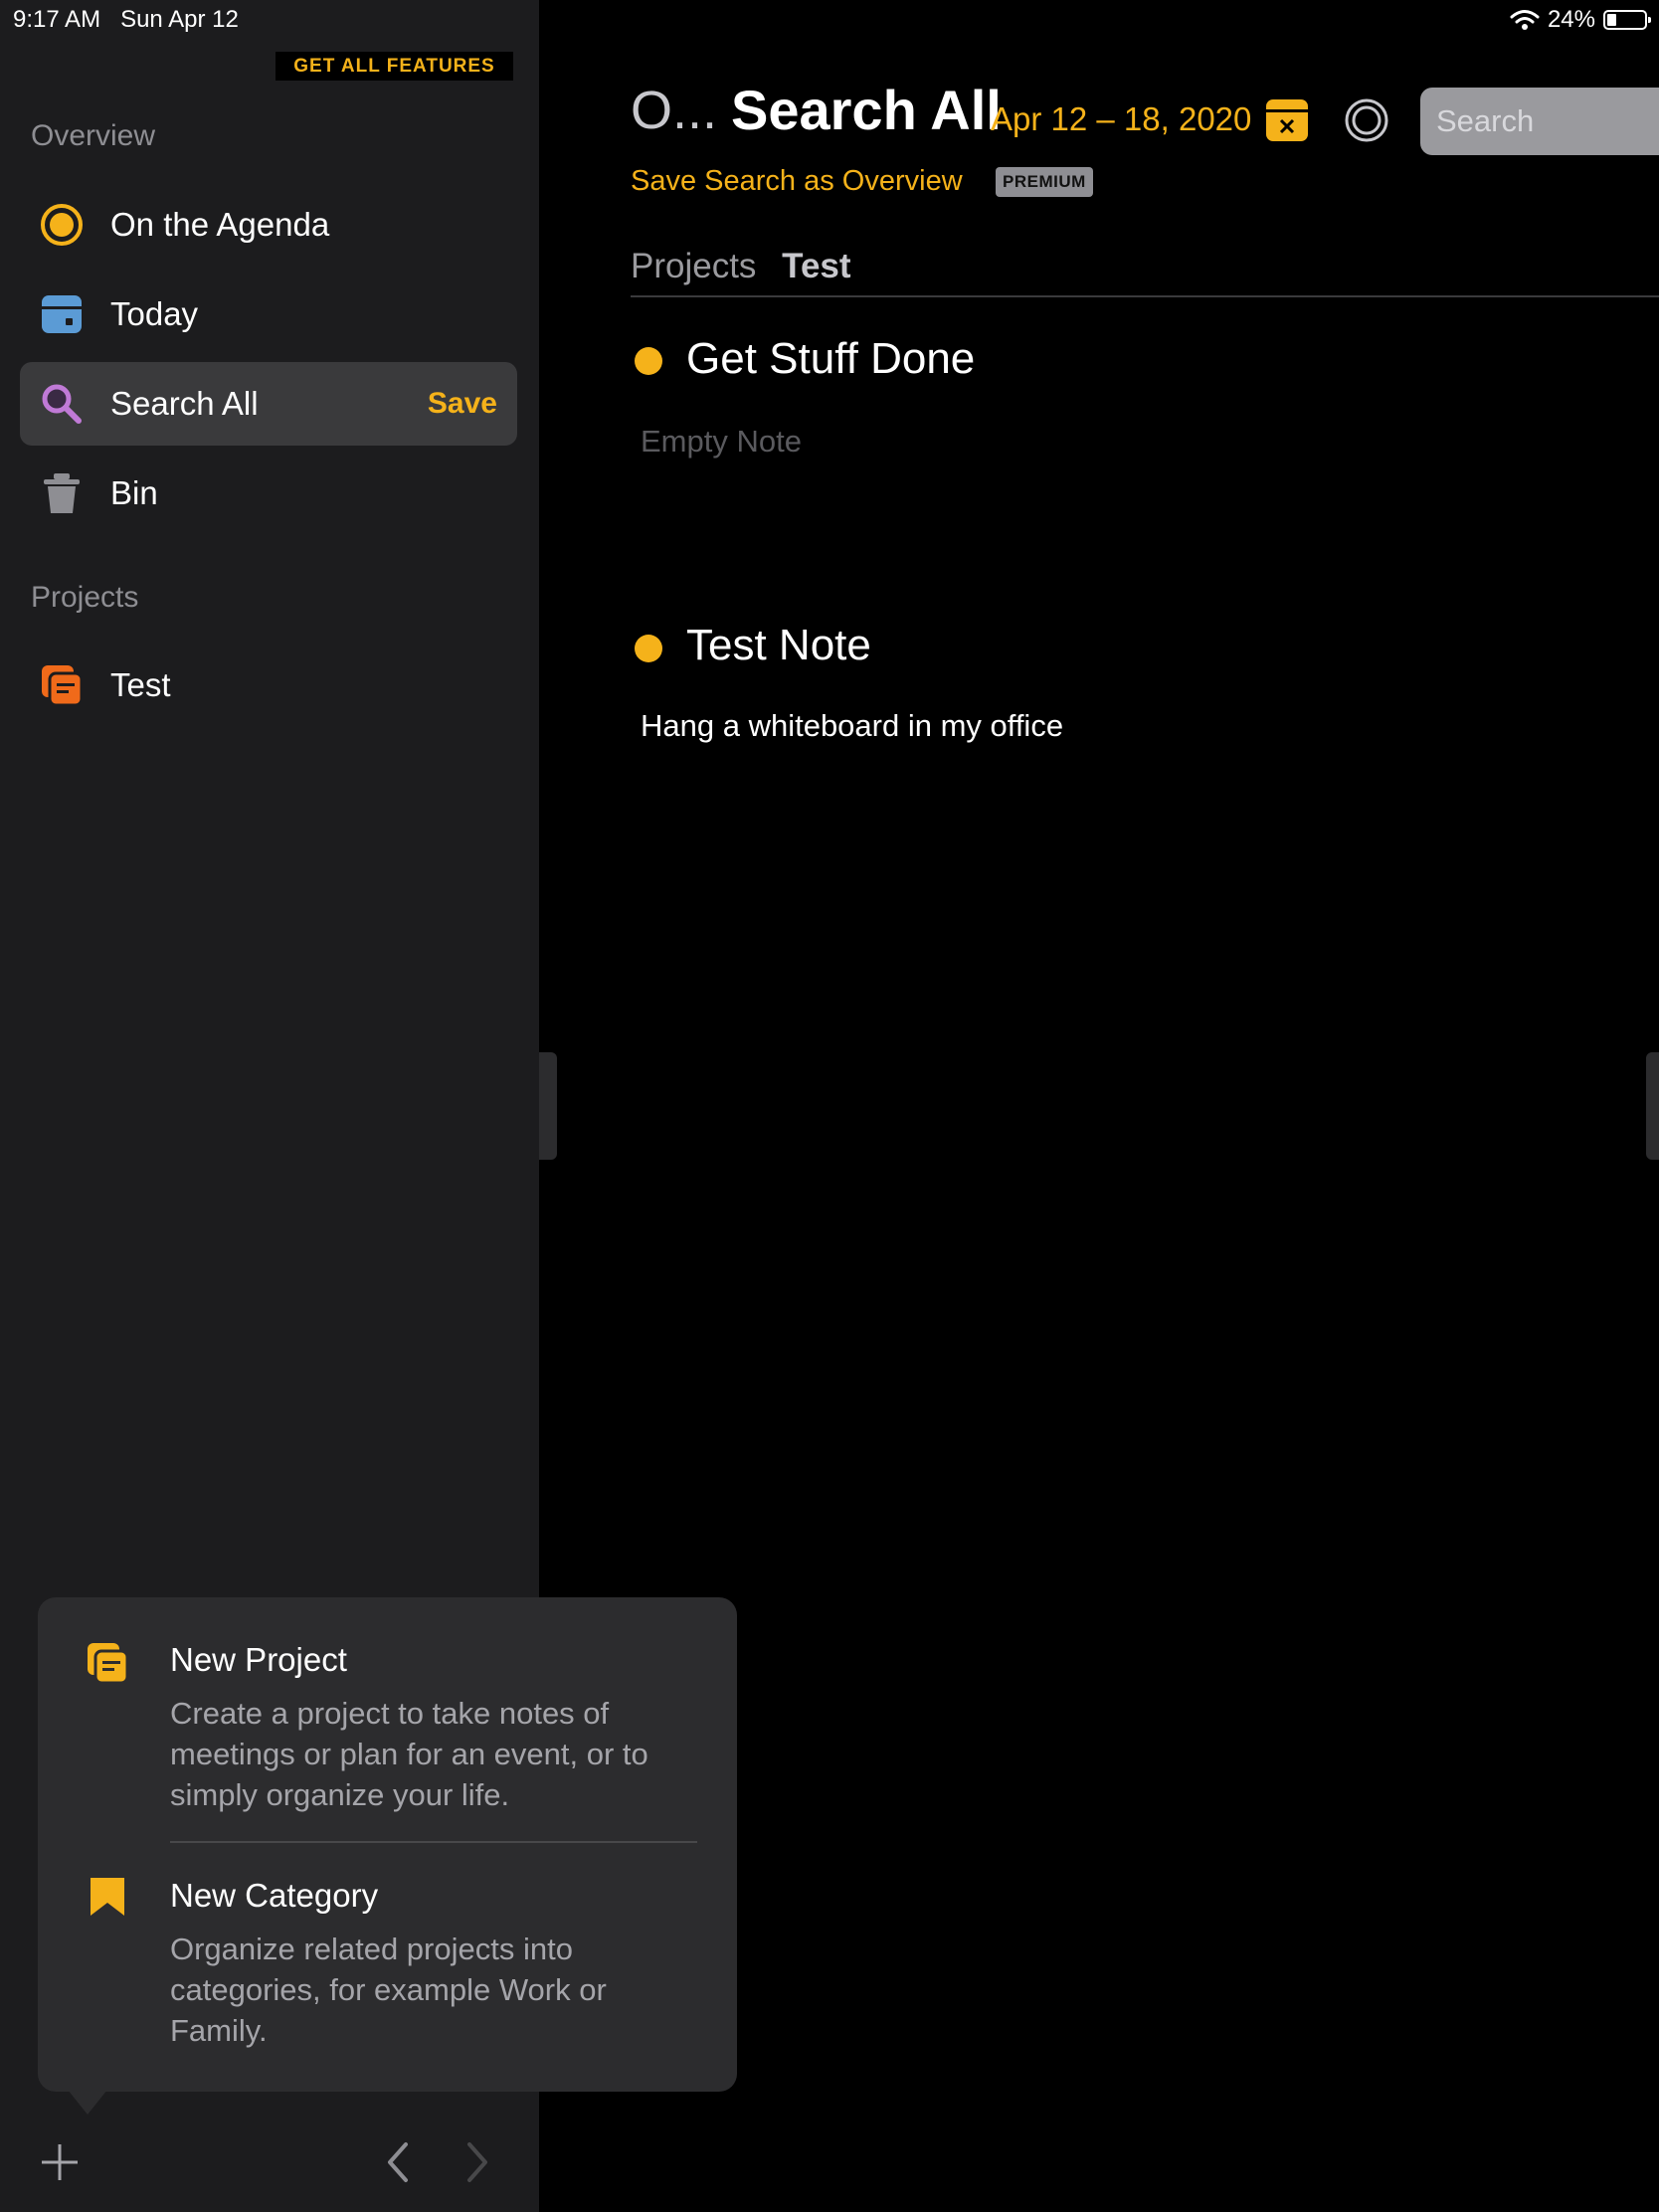  I want to click on sidebar-item-label: Bin, so click(134, 492).